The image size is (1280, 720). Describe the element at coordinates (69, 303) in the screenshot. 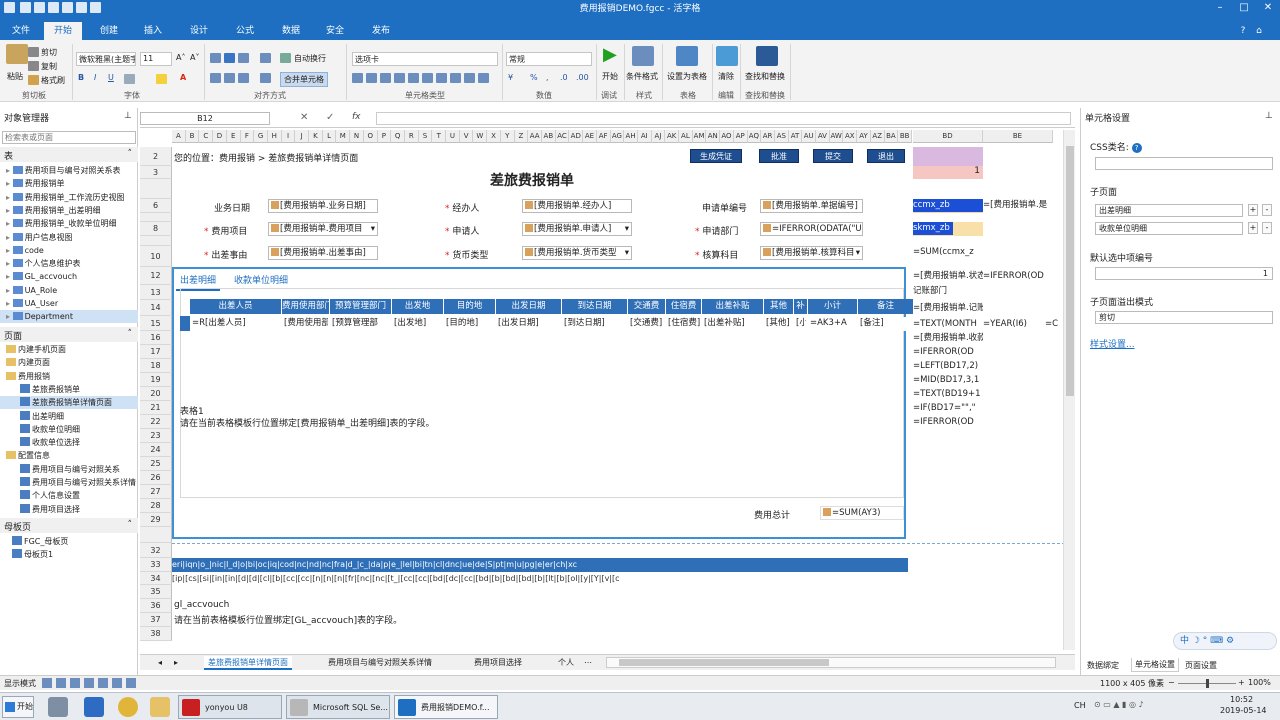

I see `table-item: ▸ UA_User` at that location.